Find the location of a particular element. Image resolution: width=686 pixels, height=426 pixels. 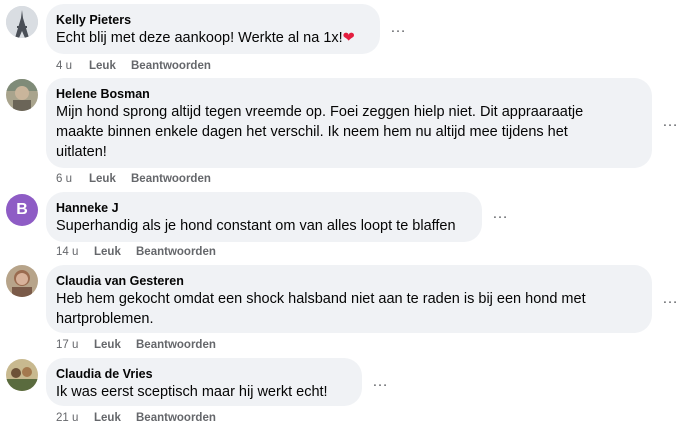

comment-time: 6 u is located at coordinates (72, 179).